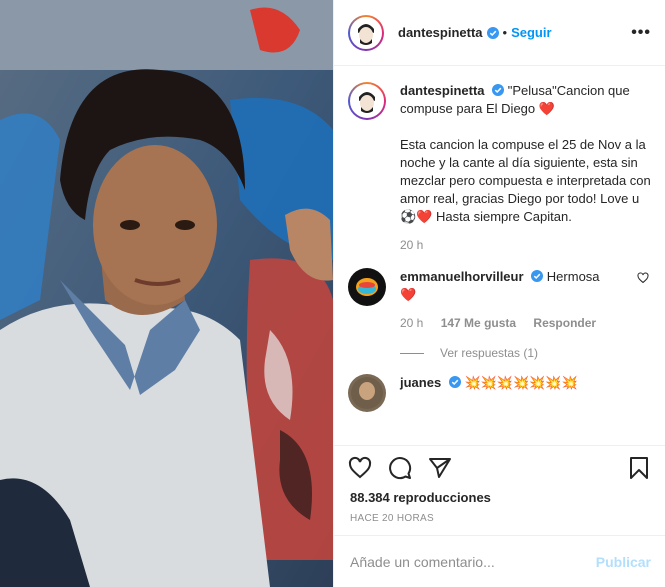  I want to click on add-comment-bar: Publicar, so click(499, 561).